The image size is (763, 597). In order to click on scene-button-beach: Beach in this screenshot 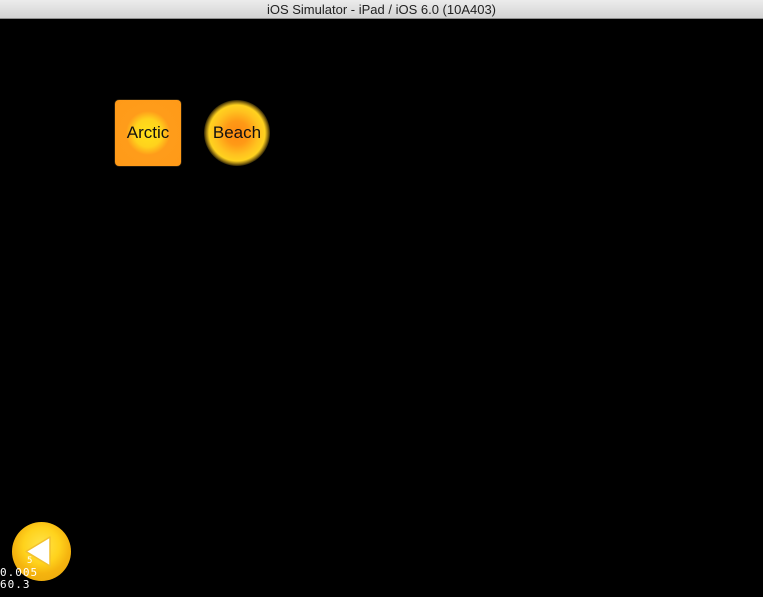, I will do `click(237, 133)`.